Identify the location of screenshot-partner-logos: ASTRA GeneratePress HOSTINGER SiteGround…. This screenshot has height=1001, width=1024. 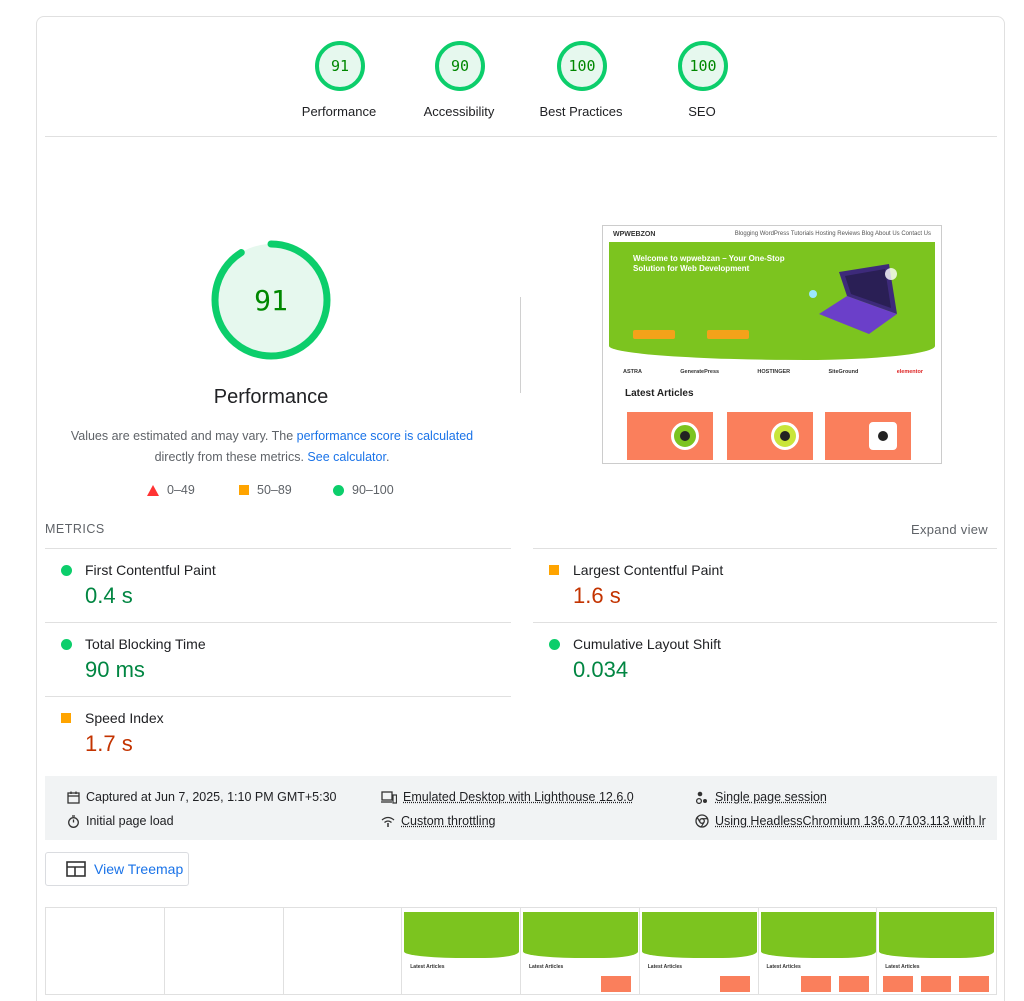
(773, 372).